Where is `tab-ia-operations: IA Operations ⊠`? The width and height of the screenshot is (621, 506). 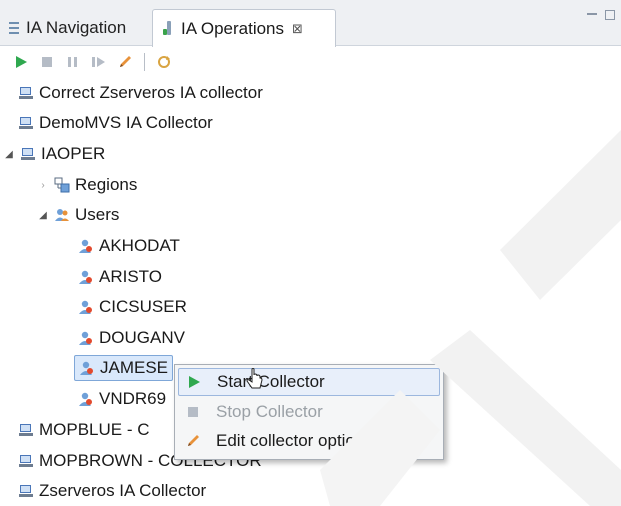
tab-ia-operations: IA Operations ⊠ is located at coordinates (244, 28).